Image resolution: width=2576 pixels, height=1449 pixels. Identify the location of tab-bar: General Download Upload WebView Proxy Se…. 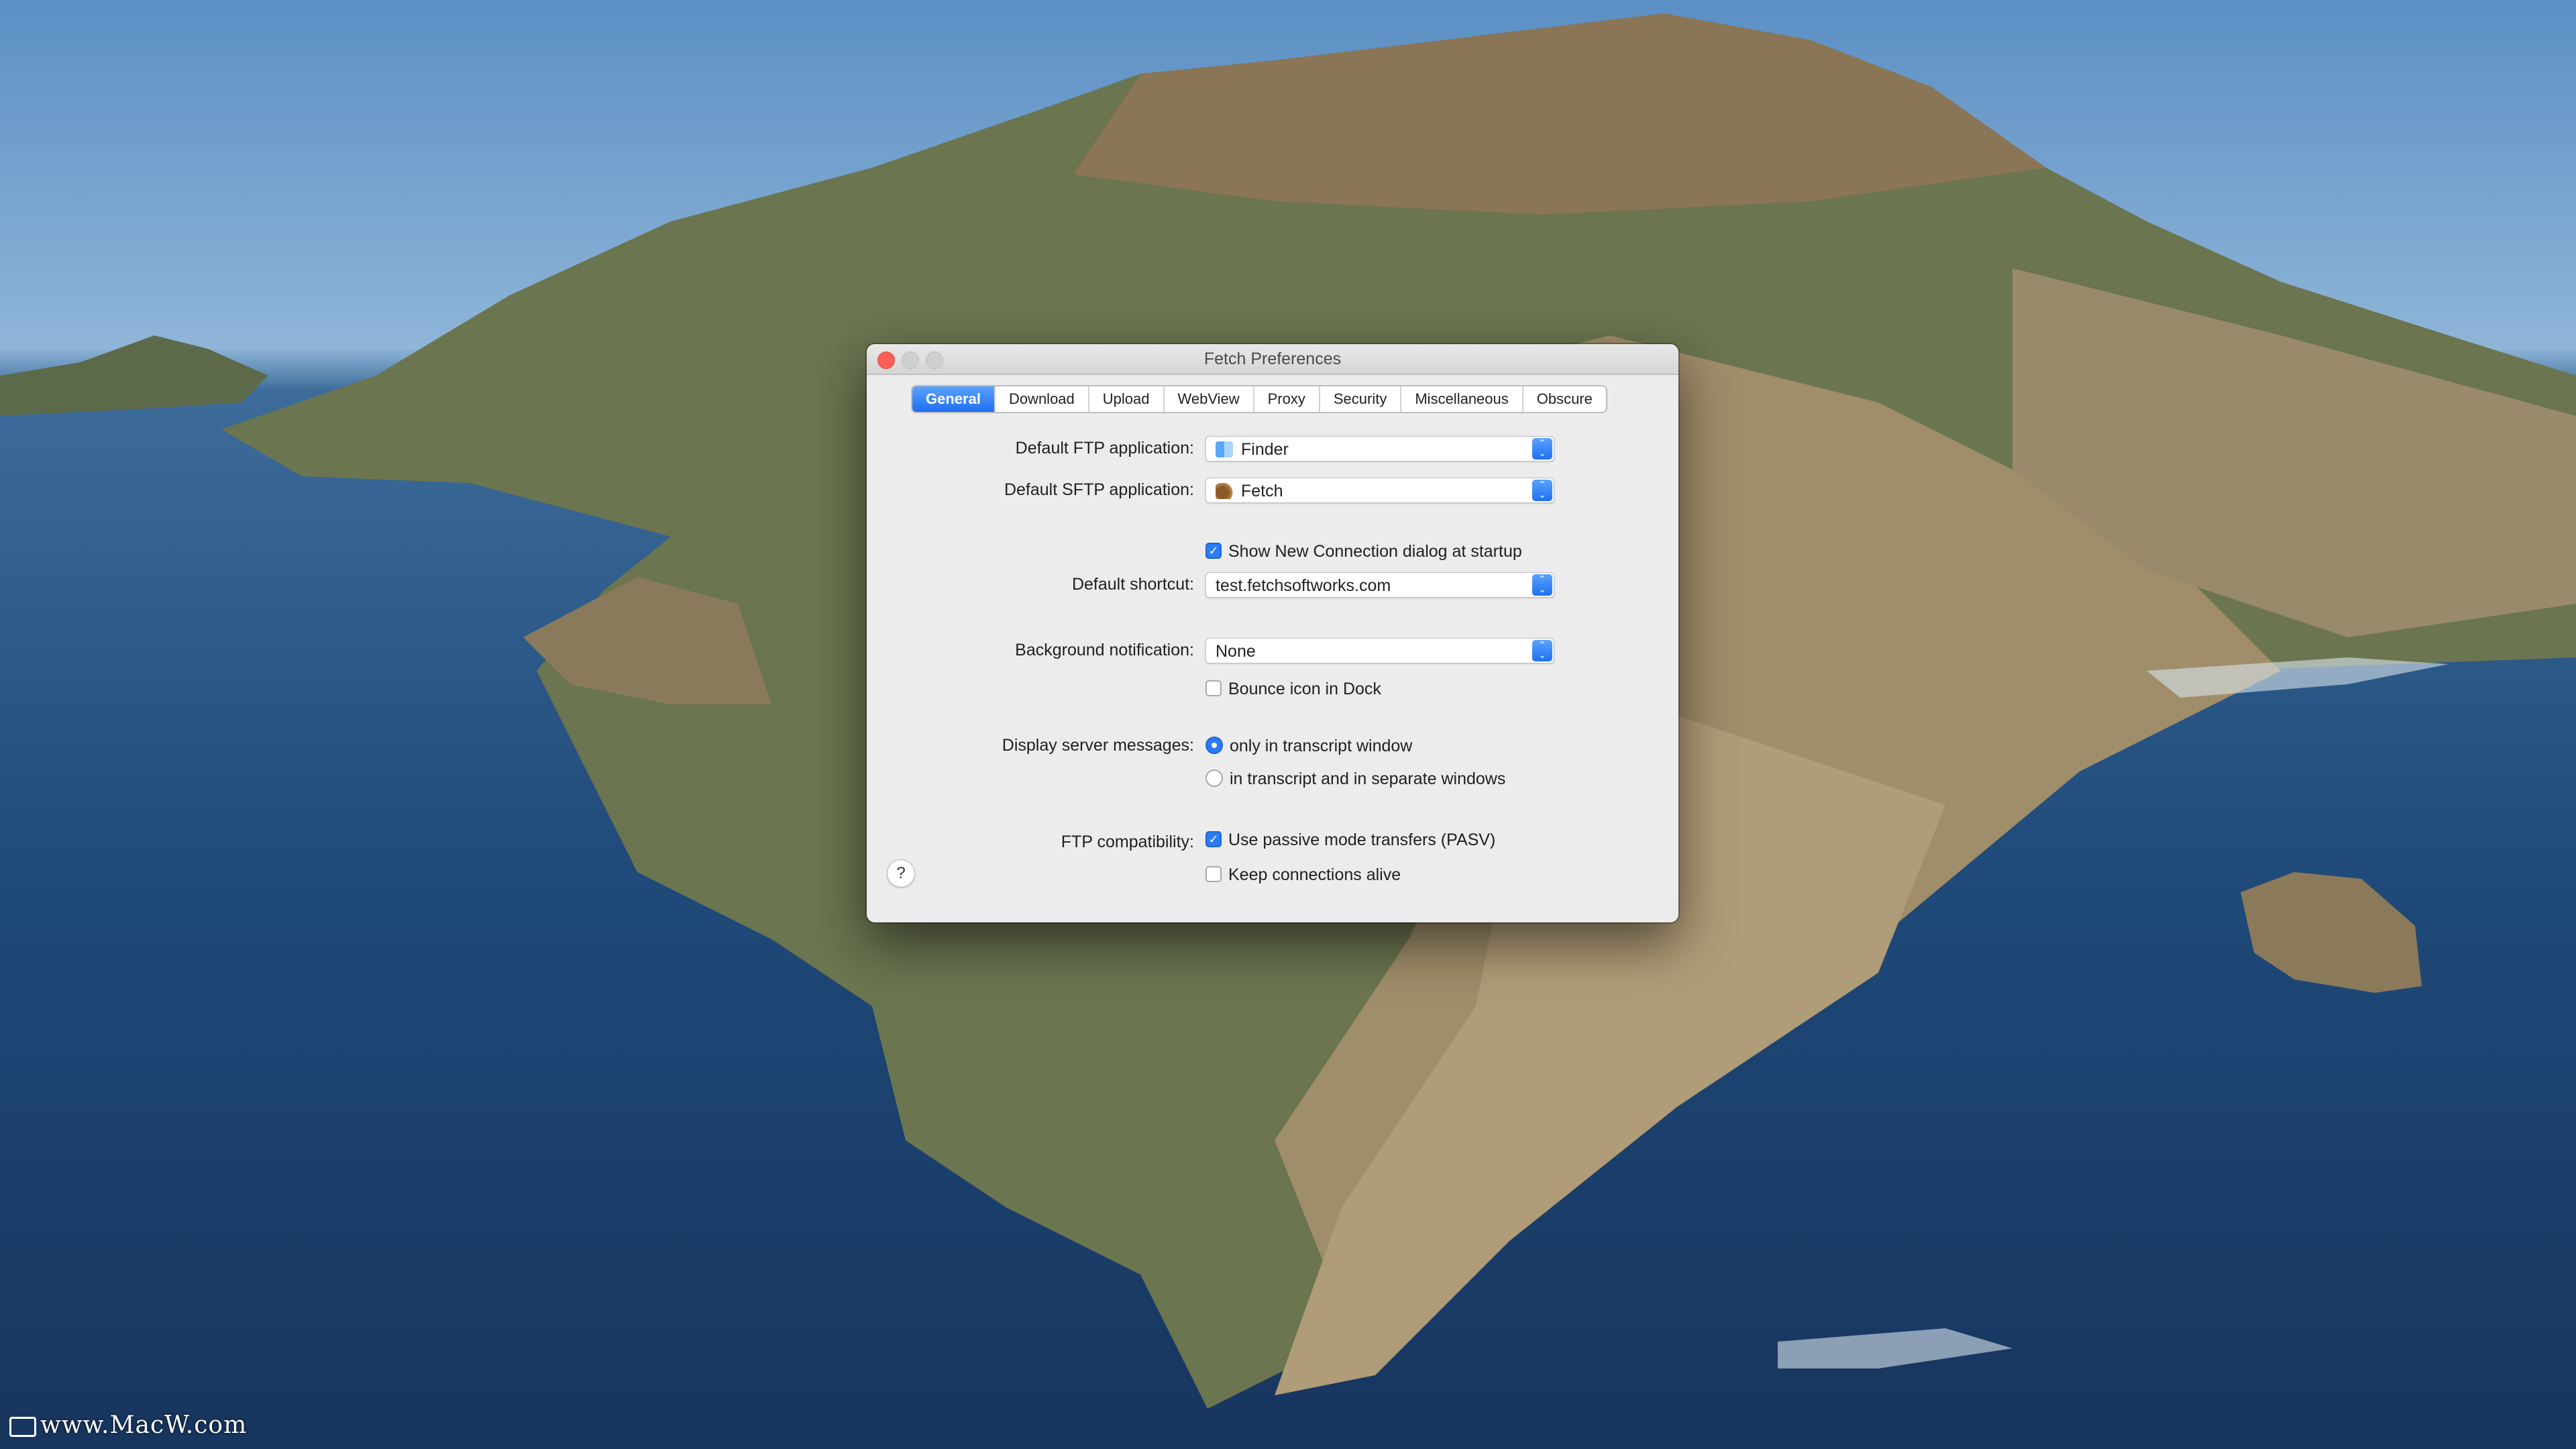
(1259, 399).